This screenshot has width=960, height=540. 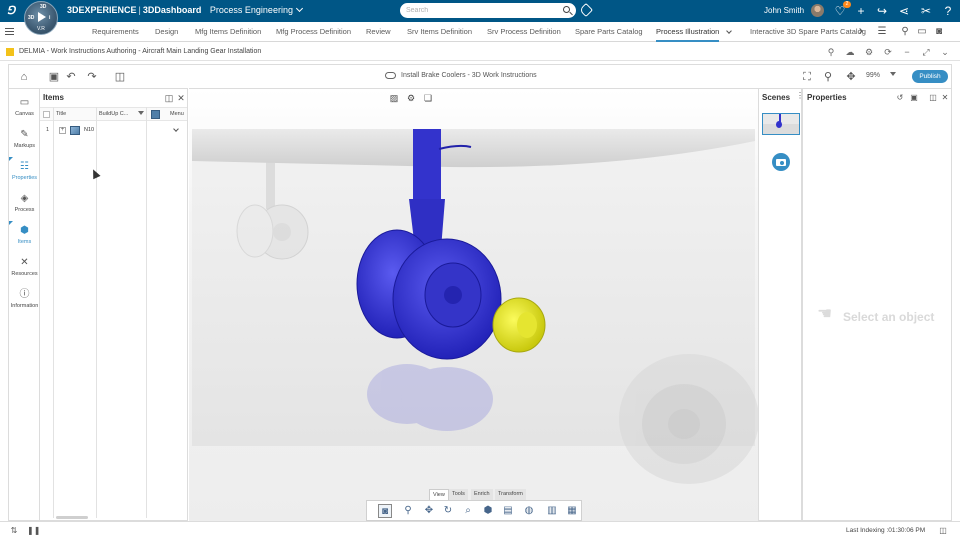 I want to click on menu-icon, so click(x=9, y=31).